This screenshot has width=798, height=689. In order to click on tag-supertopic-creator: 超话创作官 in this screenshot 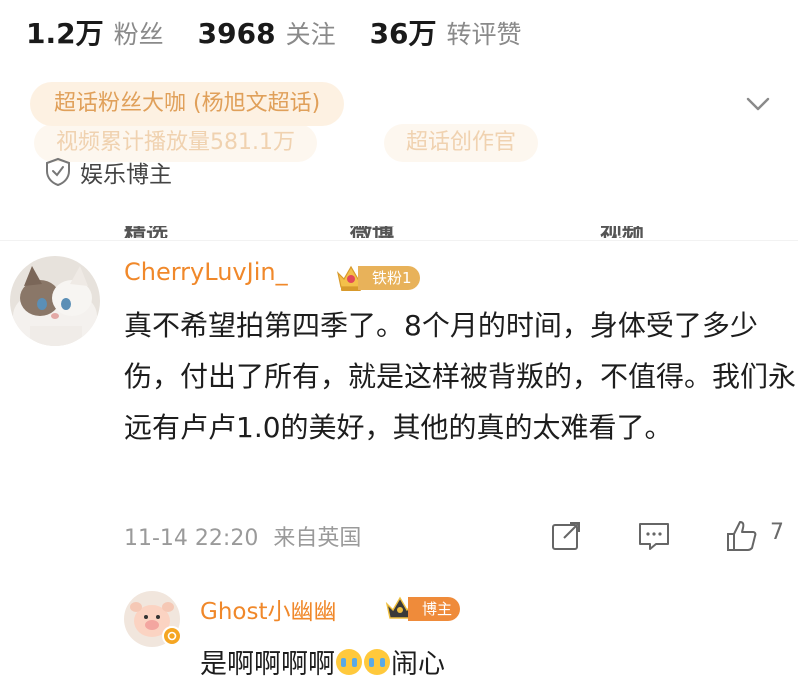, I will do `click(461, 143)`.